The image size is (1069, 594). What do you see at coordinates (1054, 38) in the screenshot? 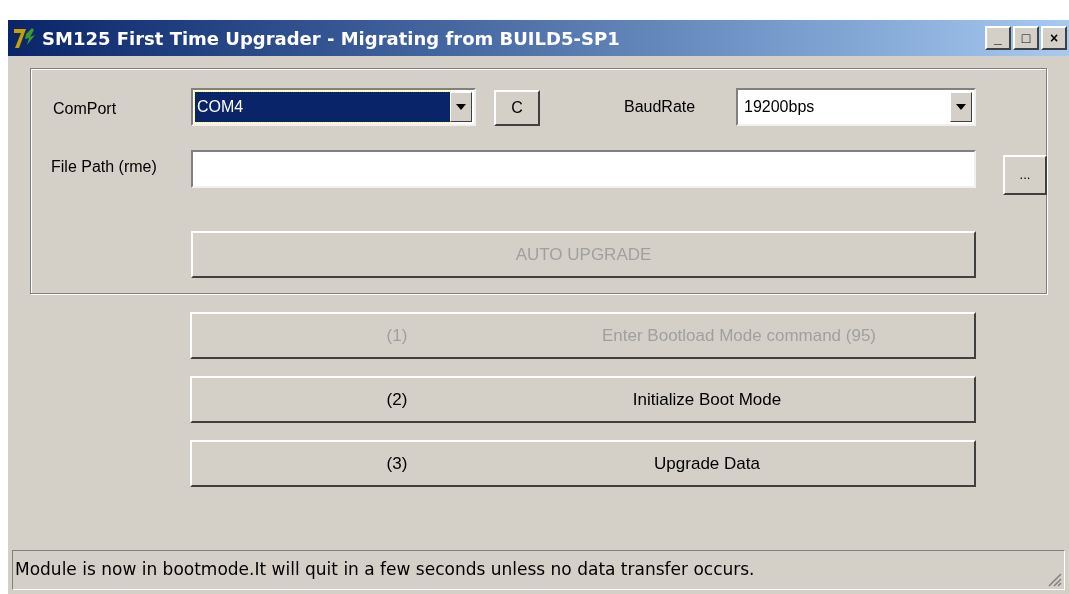
I see `close-button: ×` at bounding box center [1054, 38].